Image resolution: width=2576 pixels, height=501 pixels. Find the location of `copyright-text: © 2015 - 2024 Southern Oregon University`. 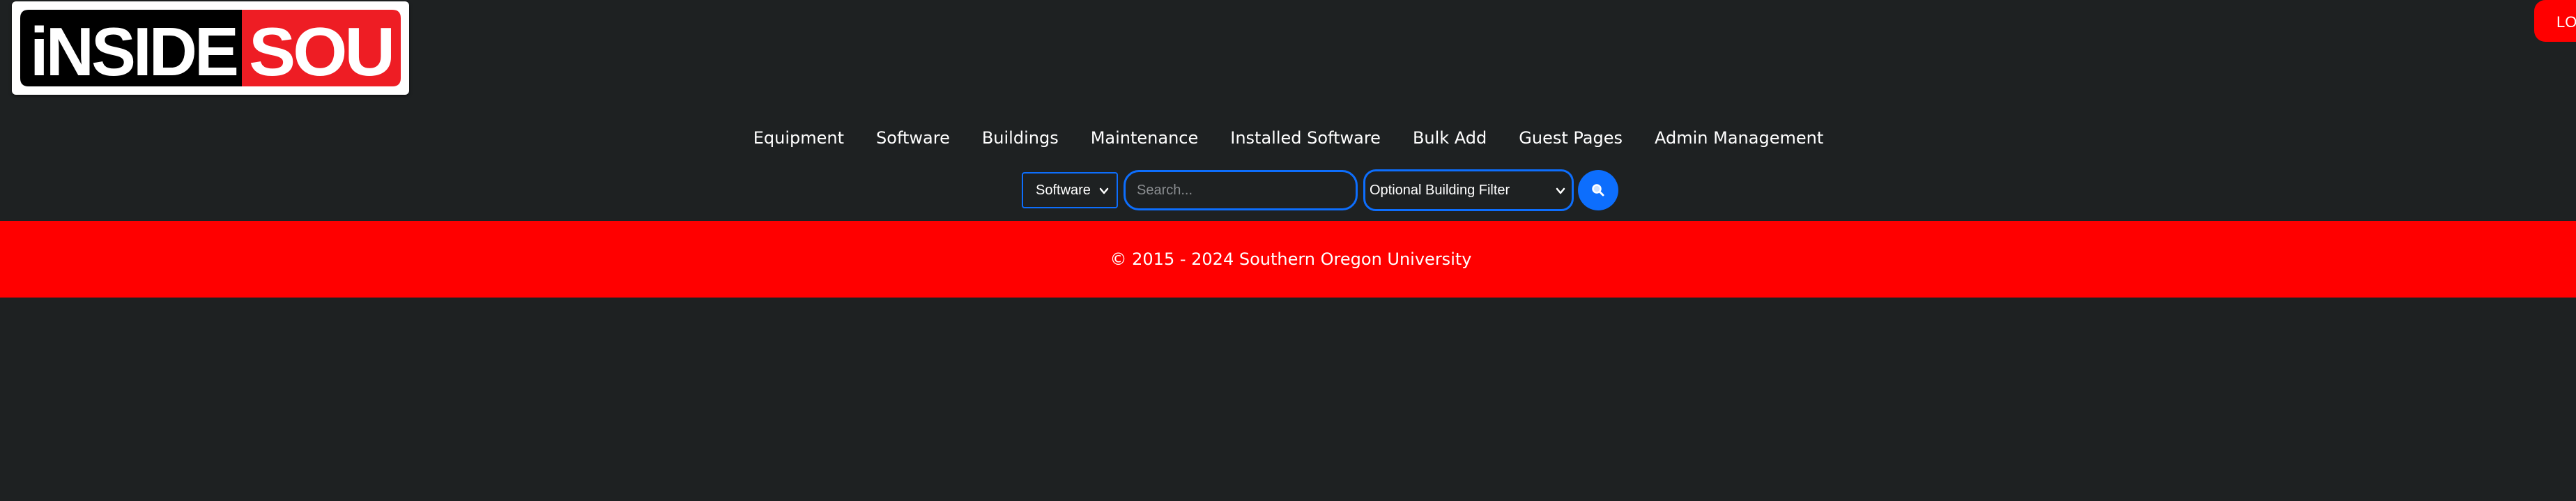

copyright-text: © 2015 - 2024 Southern Oregon University is located at coordinates (1291, 259).